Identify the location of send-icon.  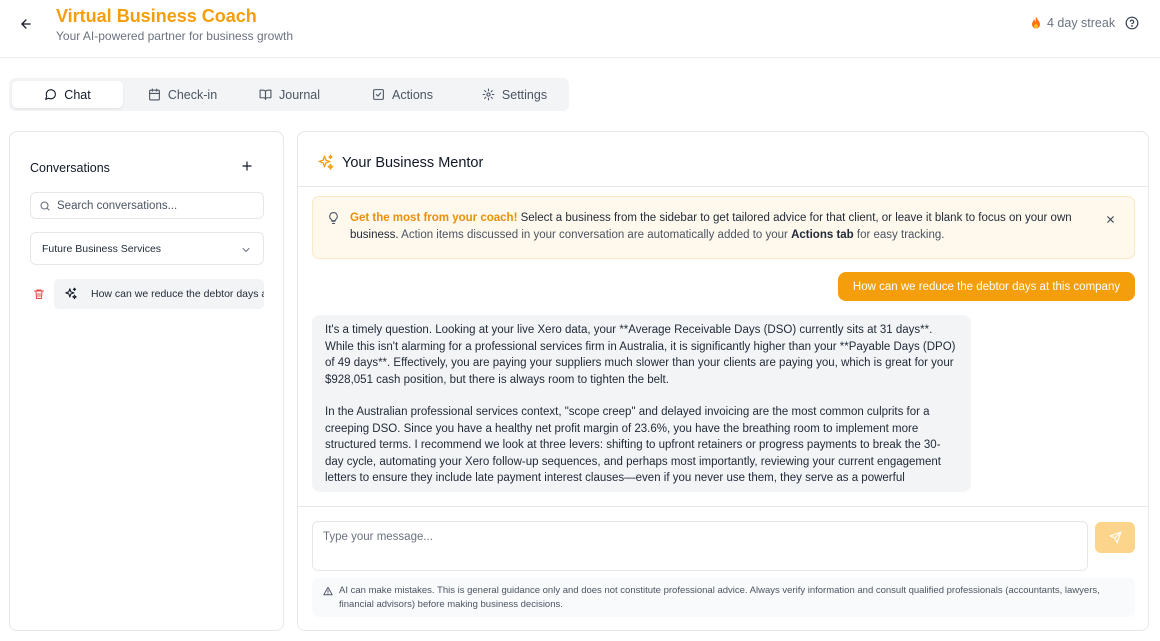
(1115, 537).